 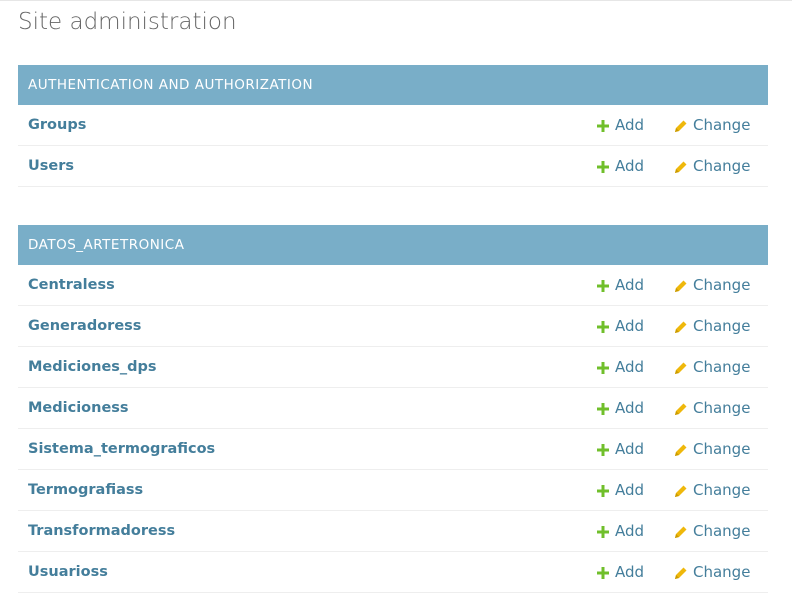 I want to click on table-row: Termografiass Add Change, so click(x=393, y=490).